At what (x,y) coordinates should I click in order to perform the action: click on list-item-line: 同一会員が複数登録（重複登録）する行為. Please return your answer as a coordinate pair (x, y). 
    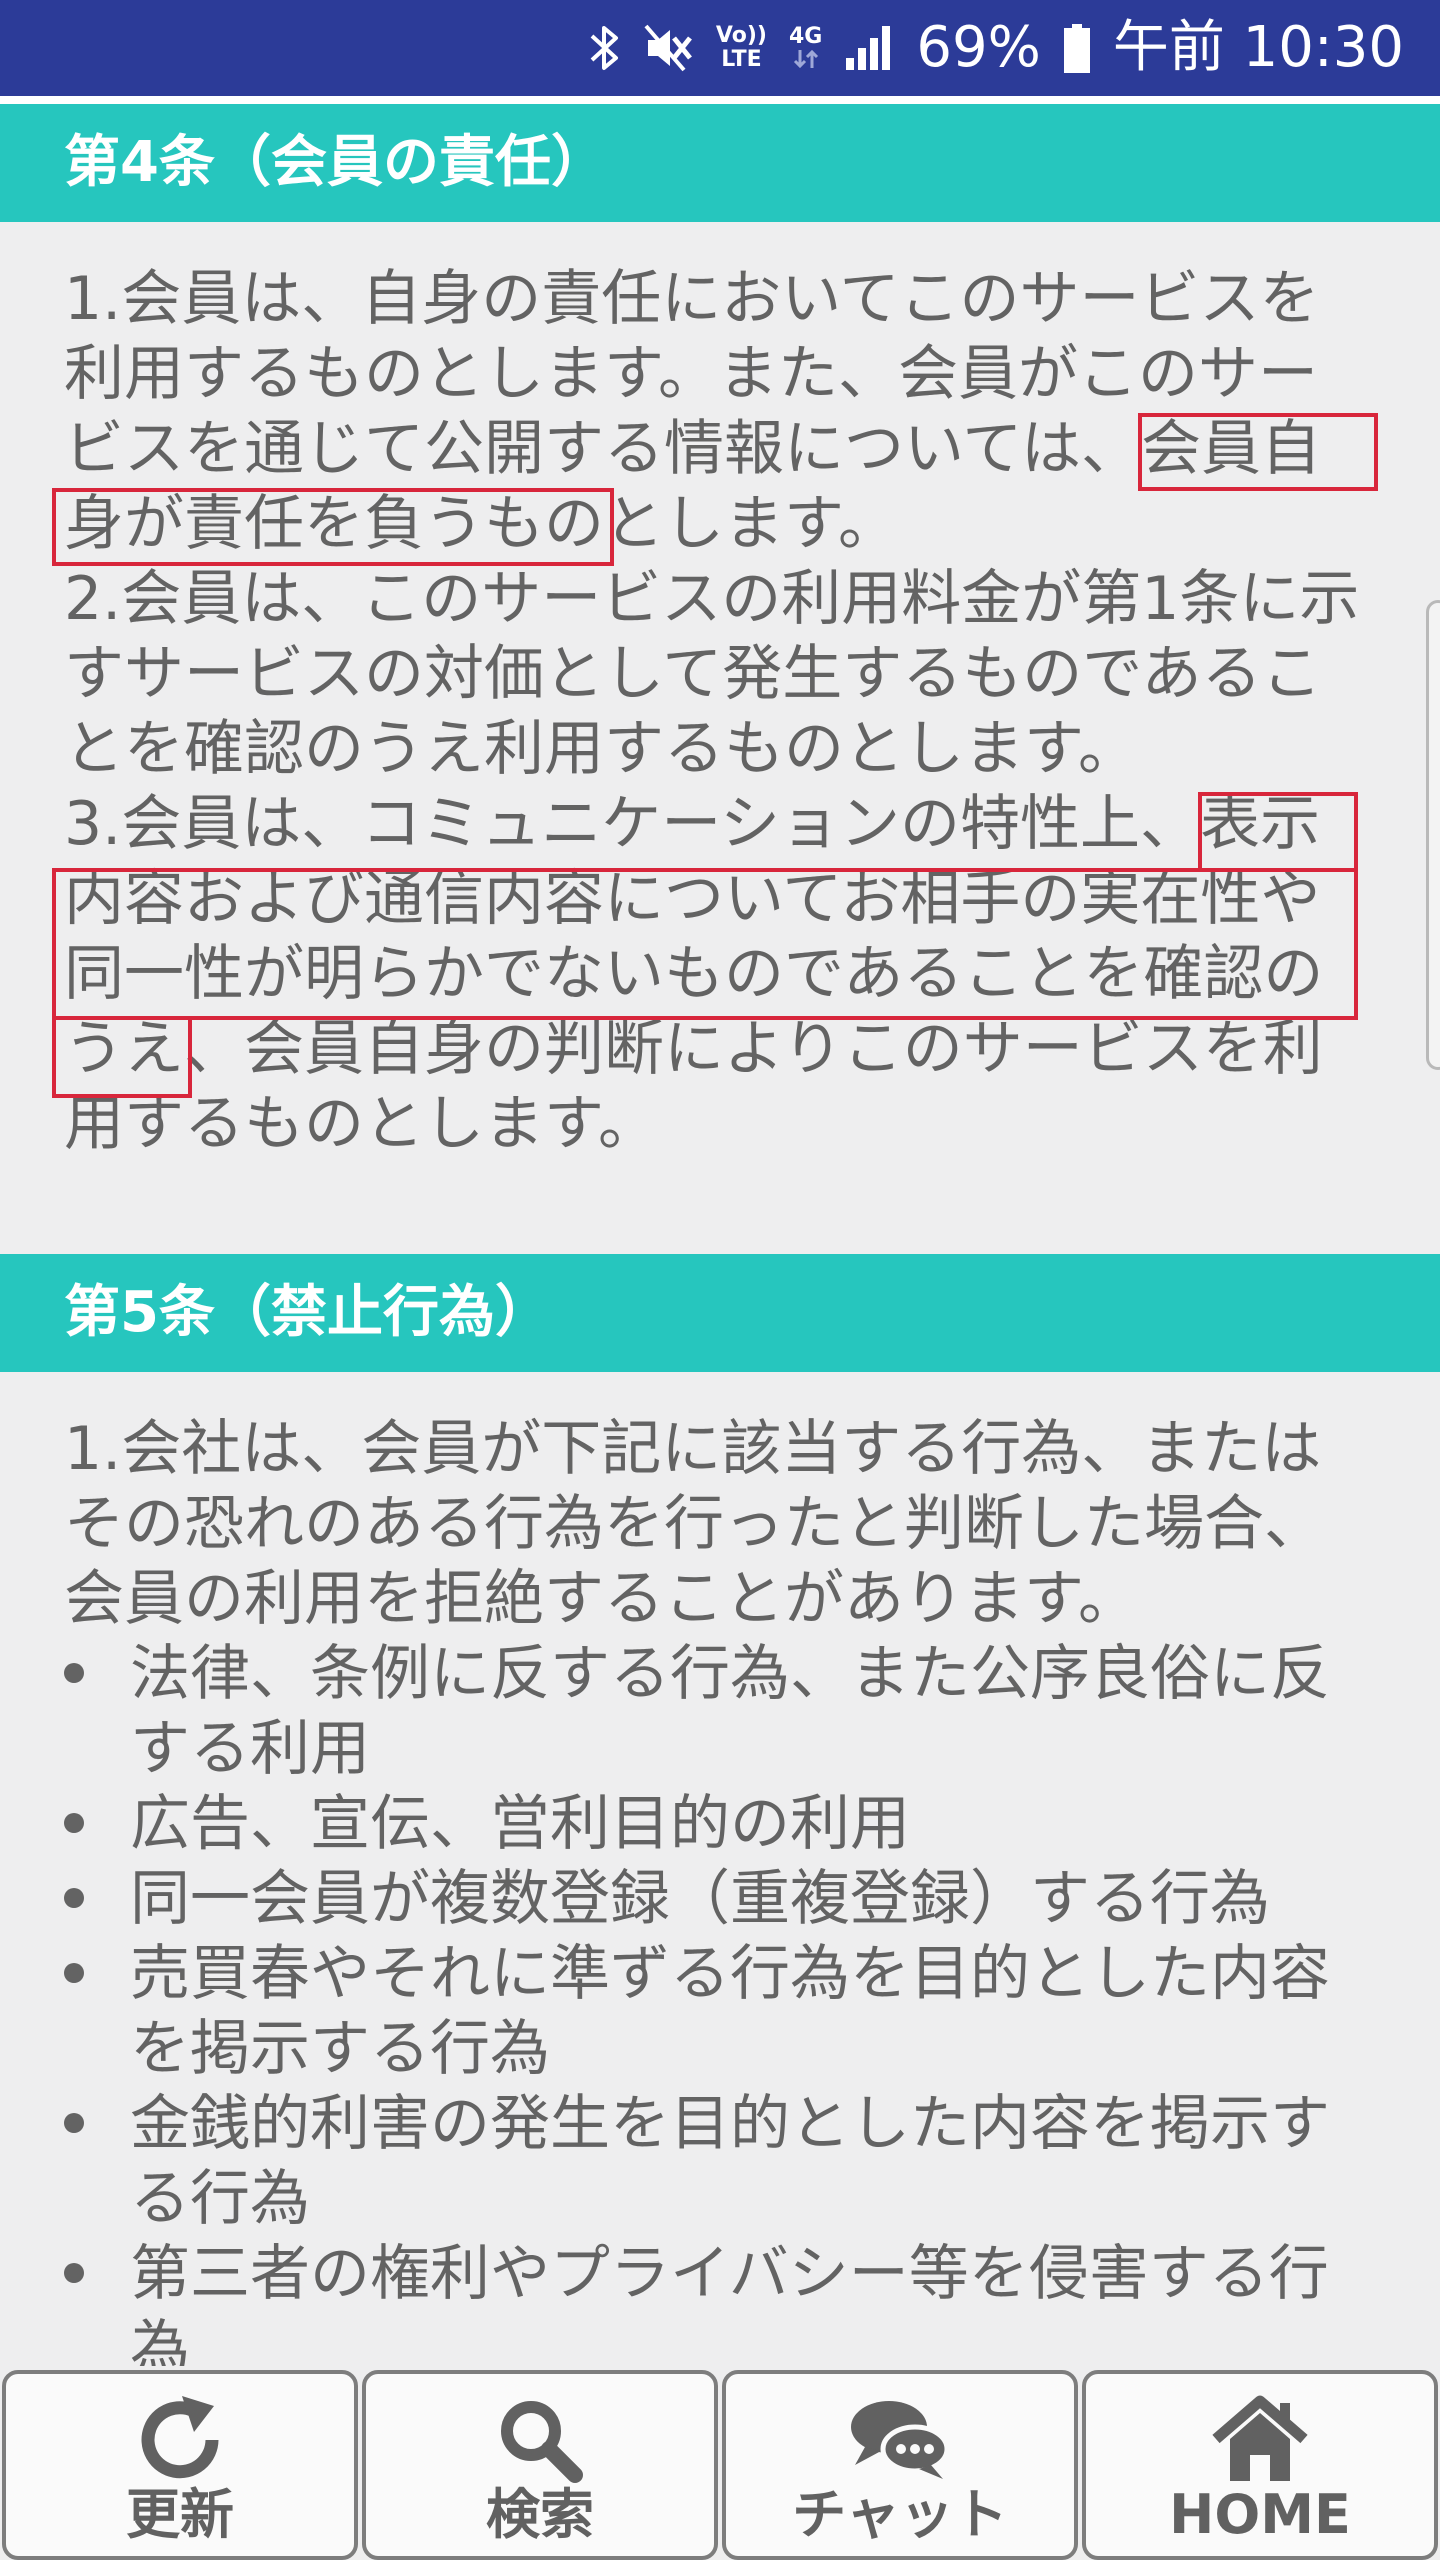
    Looking at the image, I should click on (700, 1899).